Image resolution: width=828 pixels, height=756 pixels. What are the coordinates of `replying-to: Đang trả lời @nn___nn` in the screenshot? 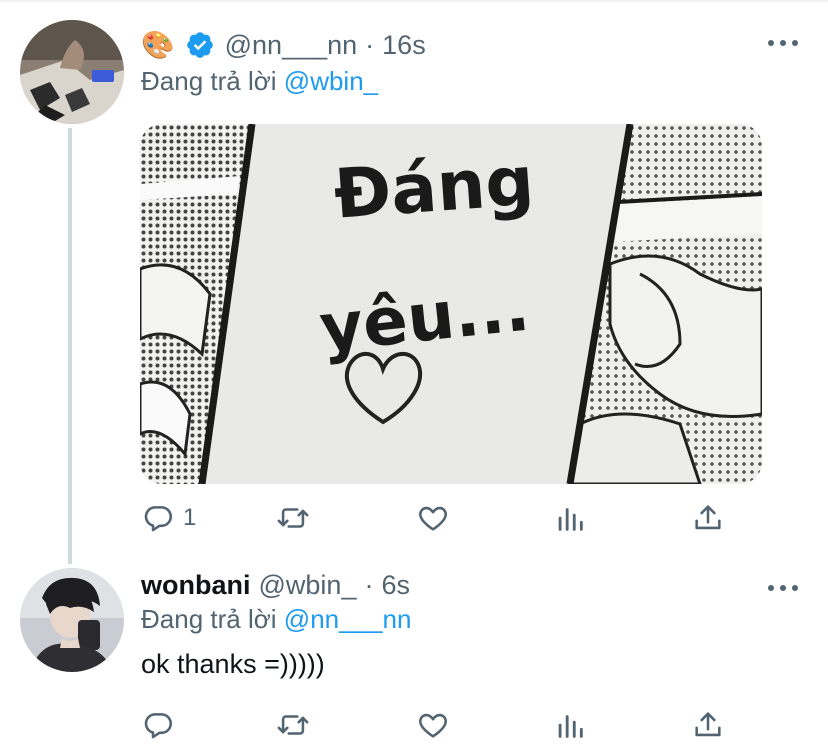 It's located at (276, 619).